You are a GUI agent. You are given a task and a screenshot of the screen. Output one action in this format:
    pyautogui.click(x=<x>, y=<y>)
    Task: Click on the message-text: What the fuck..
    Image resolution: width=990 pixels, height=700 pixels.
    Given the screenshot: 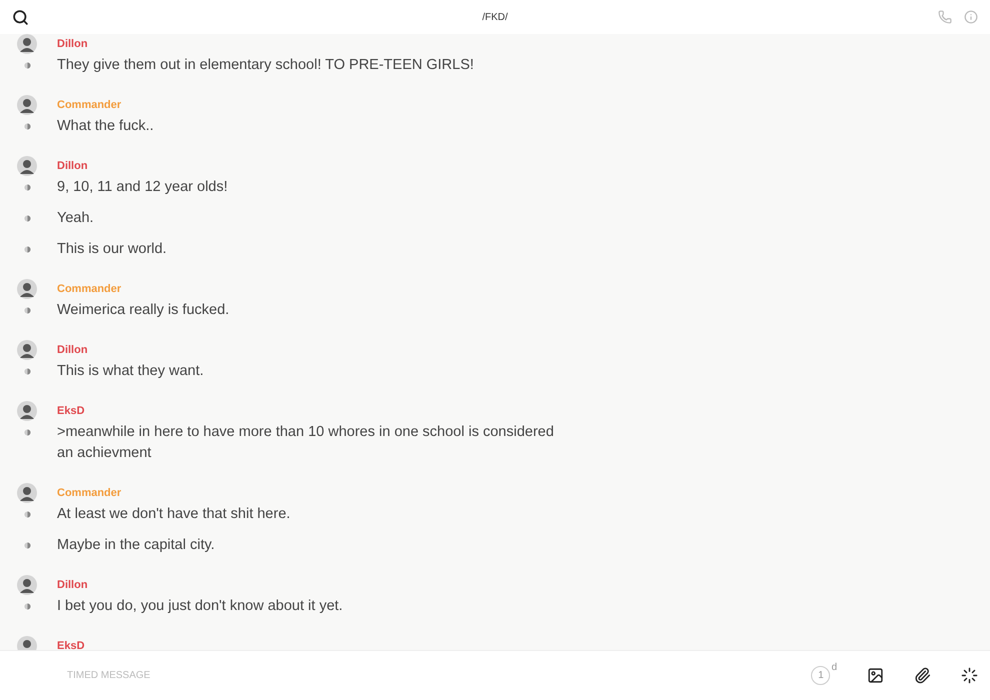 What is the action you would take?
    pyautogui.click(x=106, y=126)
    